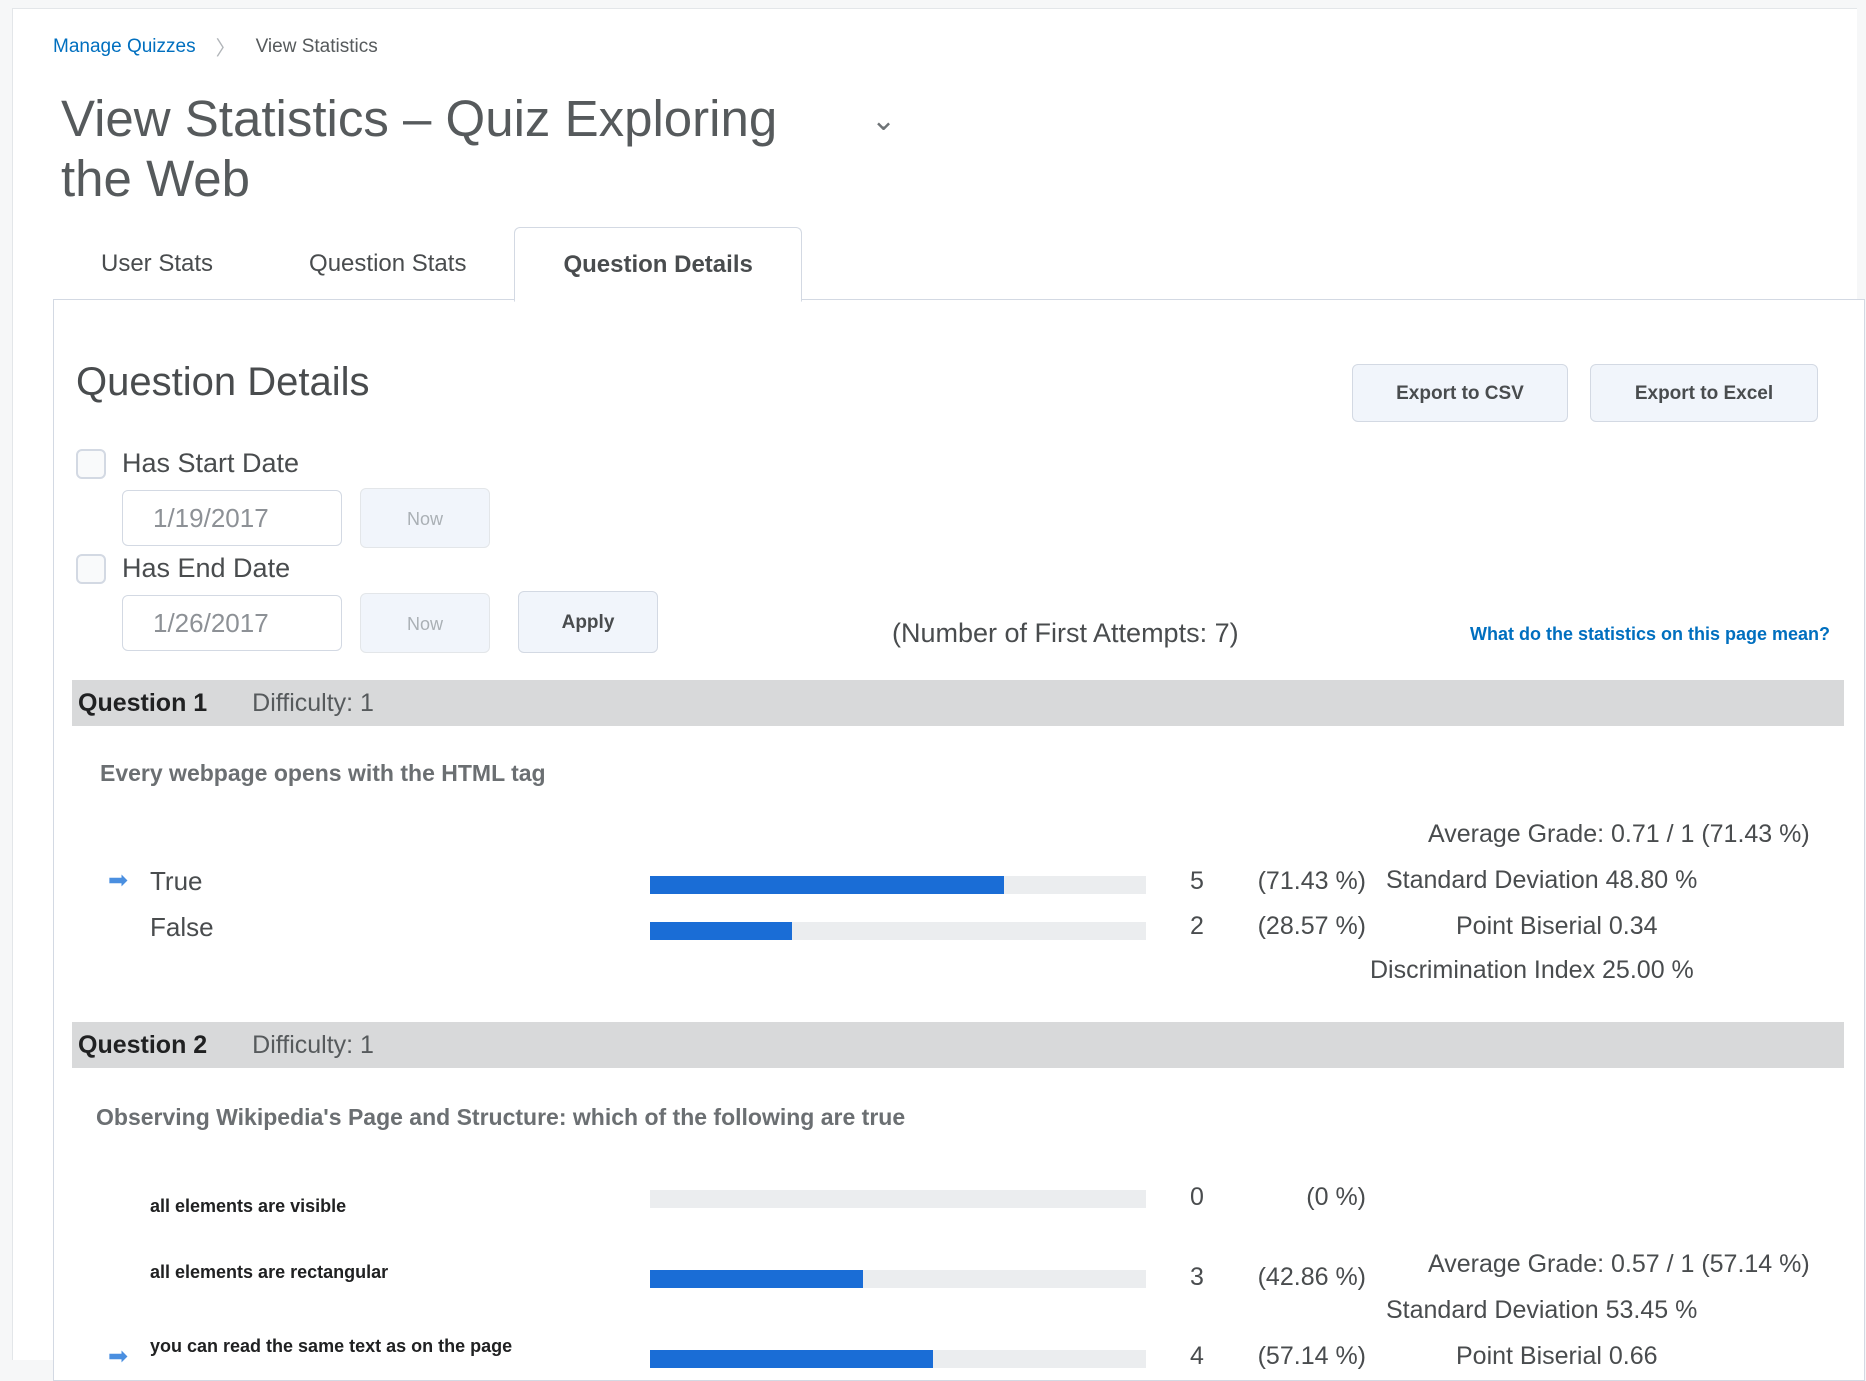 The image size is (1866, 1381). I want to click on answer-count: 2, so click(1197, 926).